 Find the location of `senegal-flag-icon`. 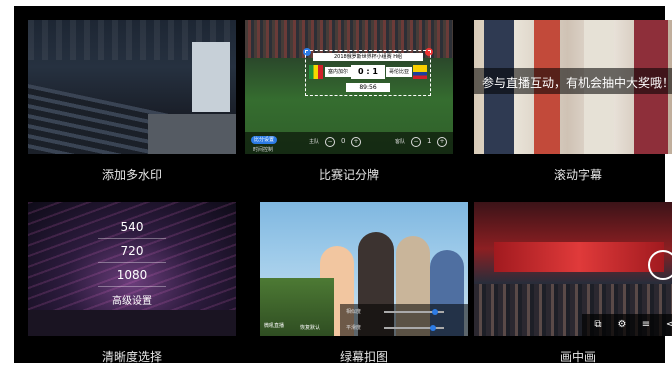

senegal-flag-icon is located at coordinates (316, 72).